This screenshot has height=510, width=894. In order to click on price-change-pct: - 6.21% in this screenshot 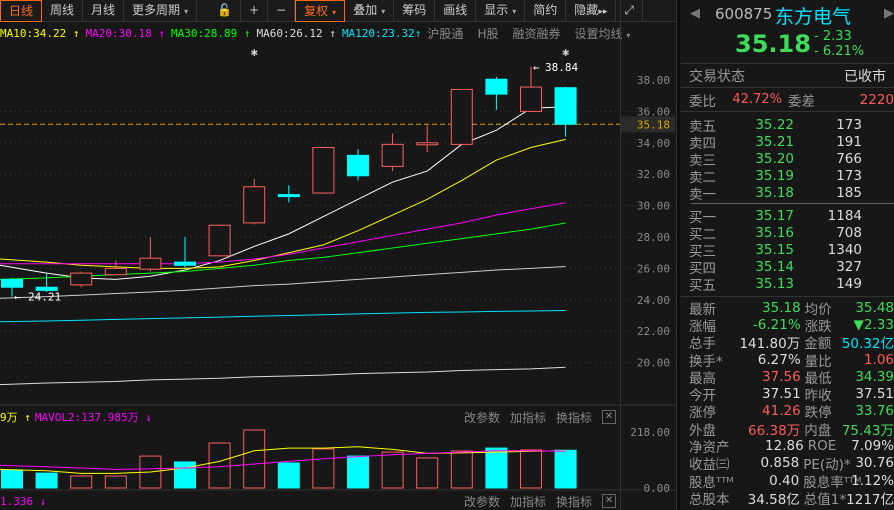, I will do `click(839, 51)`.